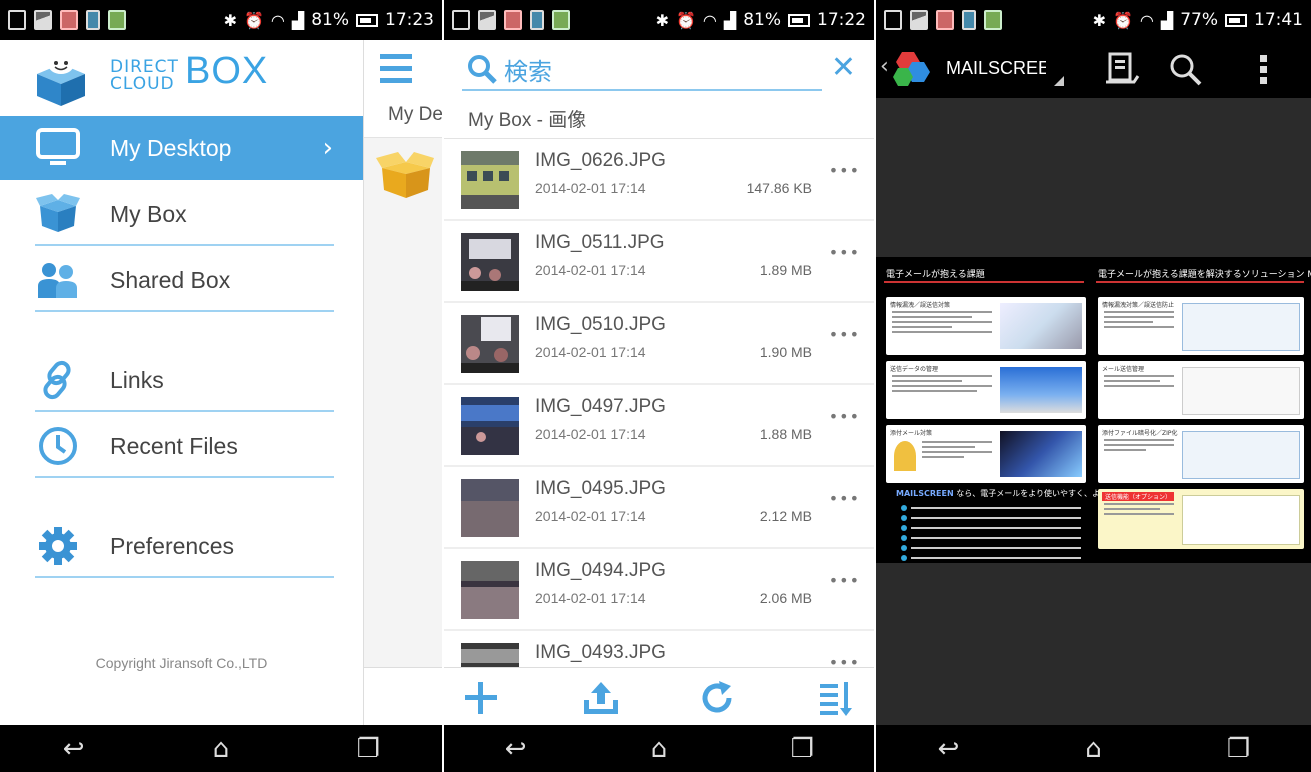 The height and width of the screenshot is (772, 1311). I want to click on search-icon, so click(1186, 70).